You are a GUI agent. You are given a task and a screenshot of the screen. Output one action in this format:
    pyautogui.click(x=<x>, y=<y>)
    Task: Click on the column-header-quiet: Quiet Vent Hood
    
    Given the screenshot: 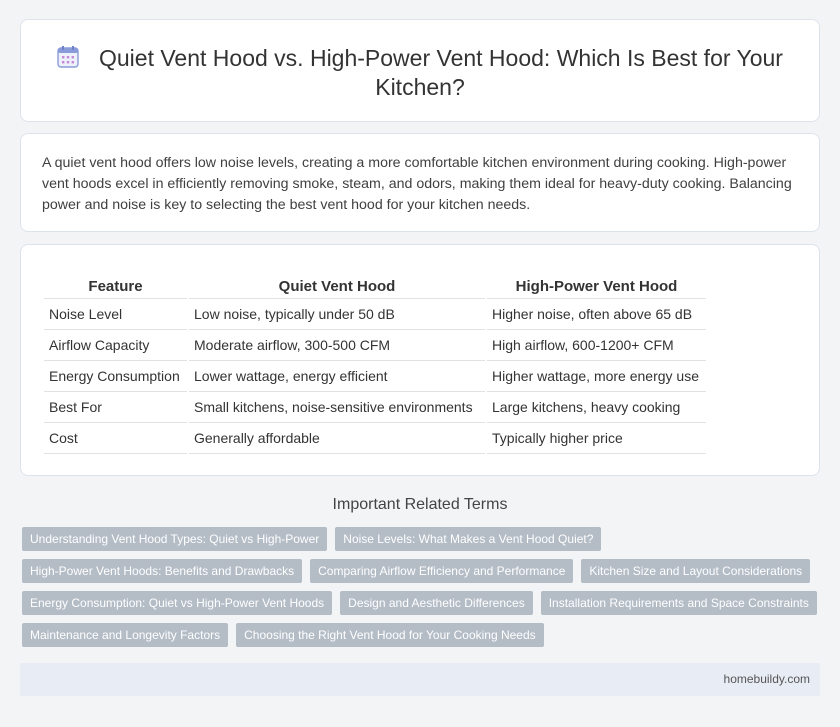 What is the action you would take?
    pyautogui.click(x=337, y=287)
    